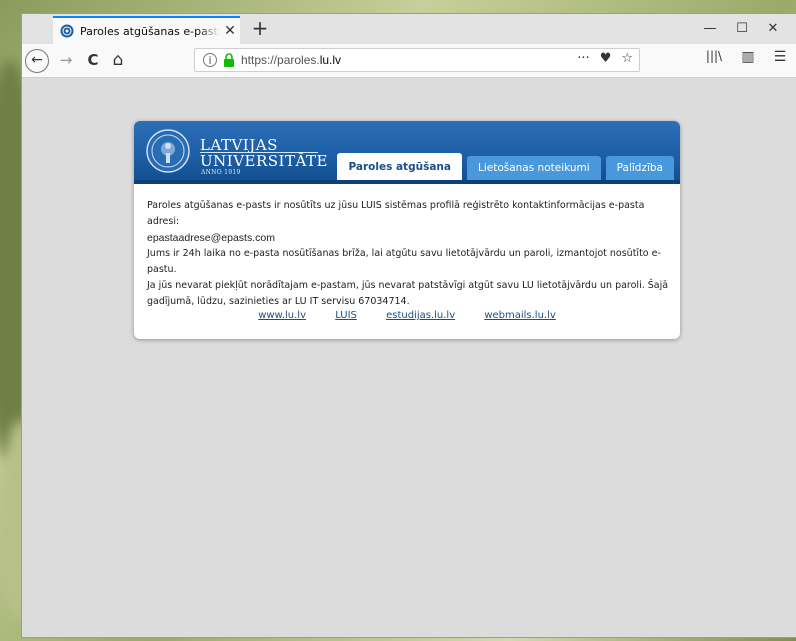 The image size is (796, 641). Describe the element at coordinates (346, 315) in the screenshot. I see `link-luis: LUIS` at that location.